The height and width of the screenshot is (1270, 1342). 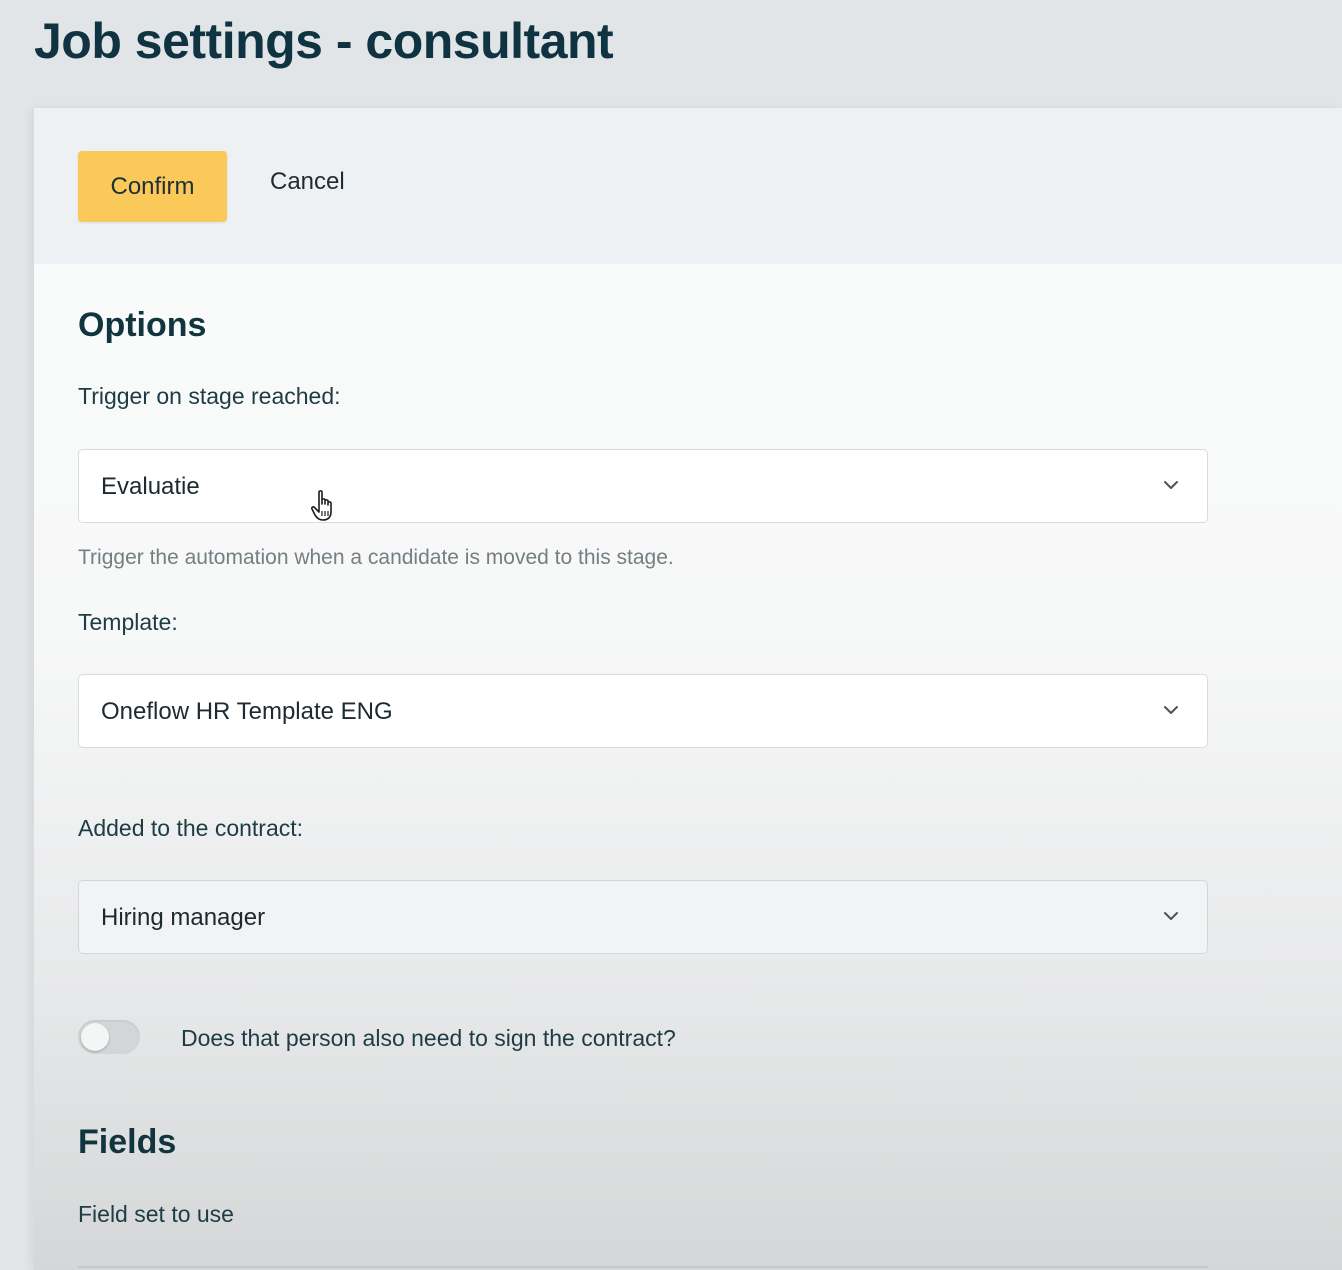 I want to click on fields-heading: Fields, so click(x=127, y=1142).